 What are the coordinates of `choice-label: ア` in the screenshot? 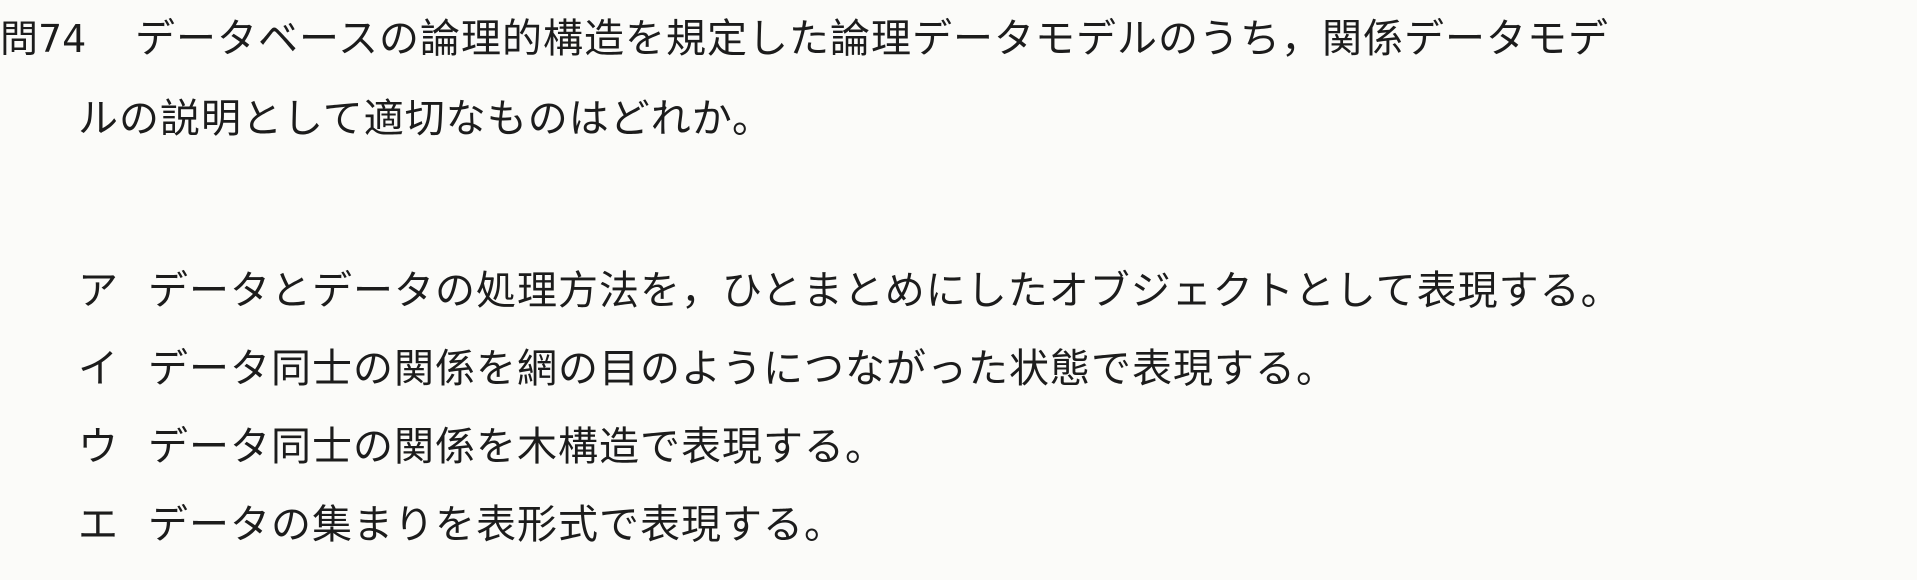 It's located at (98, 291).